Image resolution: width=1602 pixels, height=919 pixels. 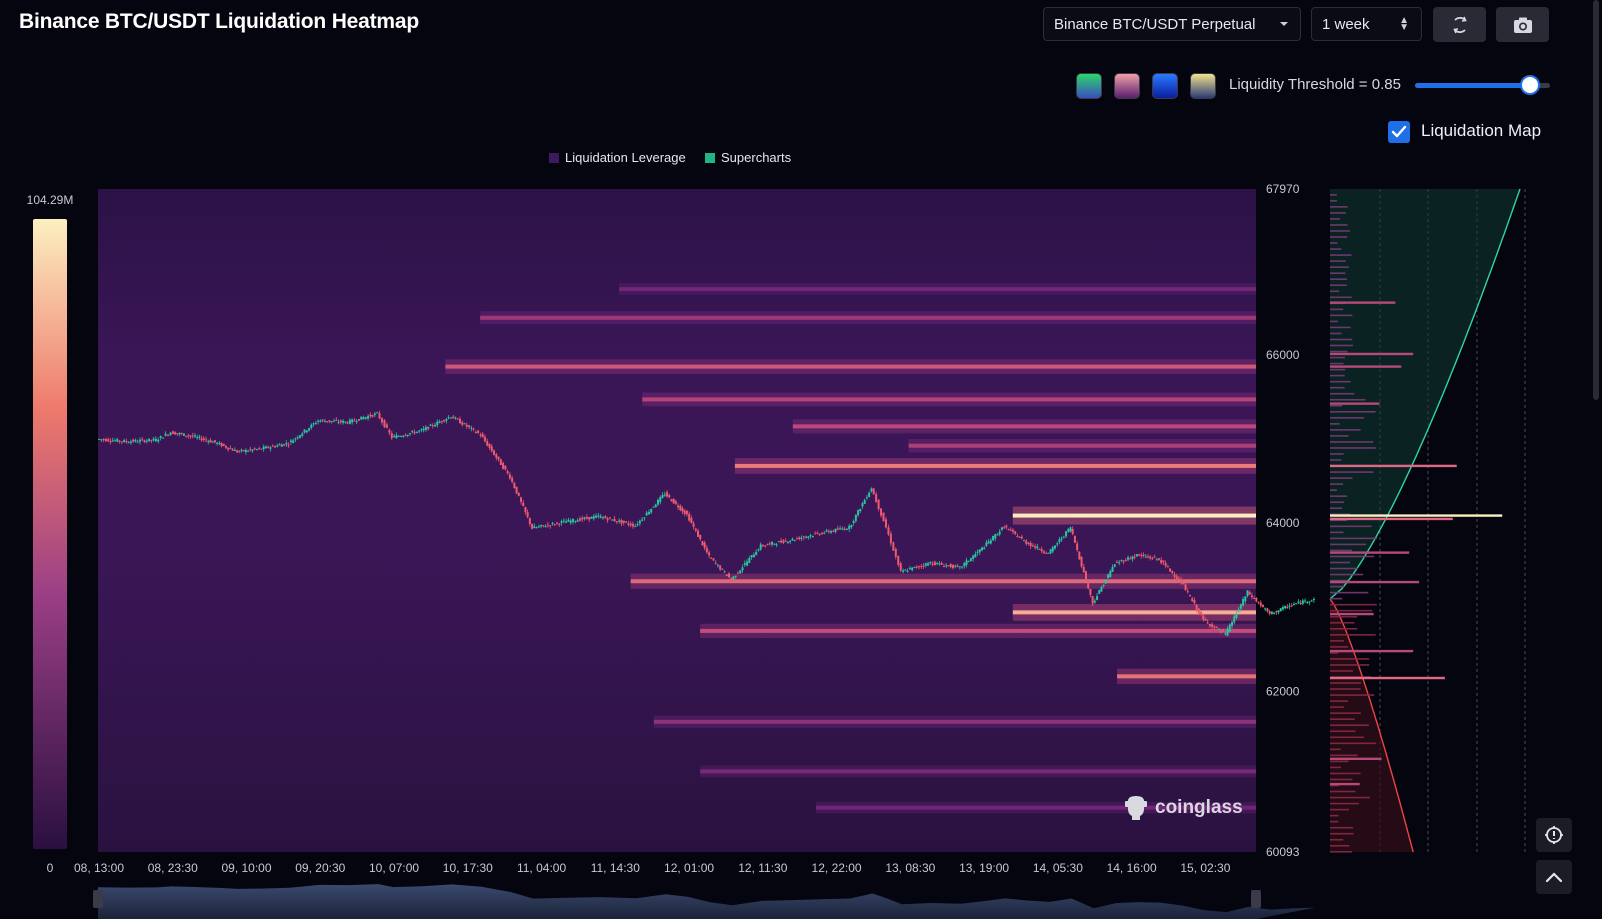 What do you see at coordinates (1596, 200) in the screenshot?
I see `page-scrollbar` at bounding box center [1596, 200].